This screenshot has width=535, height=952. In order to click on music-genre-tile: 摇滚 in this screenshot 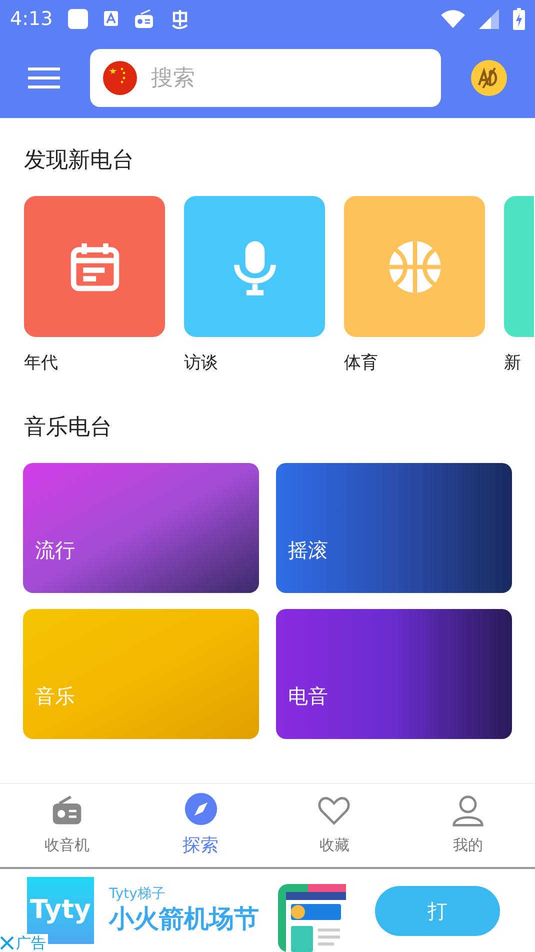, I will do `click(394, 528)`.